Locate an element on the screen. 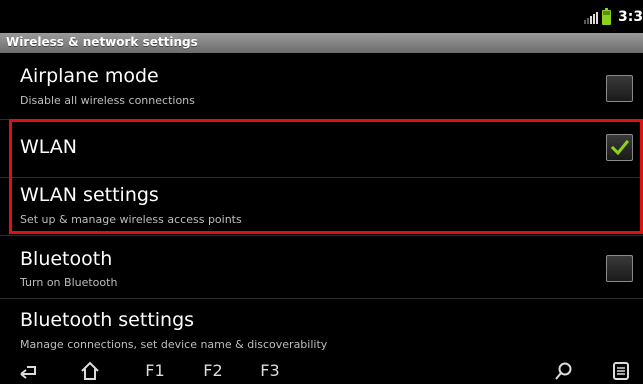  back-icon is located at coordinates (28, 372).